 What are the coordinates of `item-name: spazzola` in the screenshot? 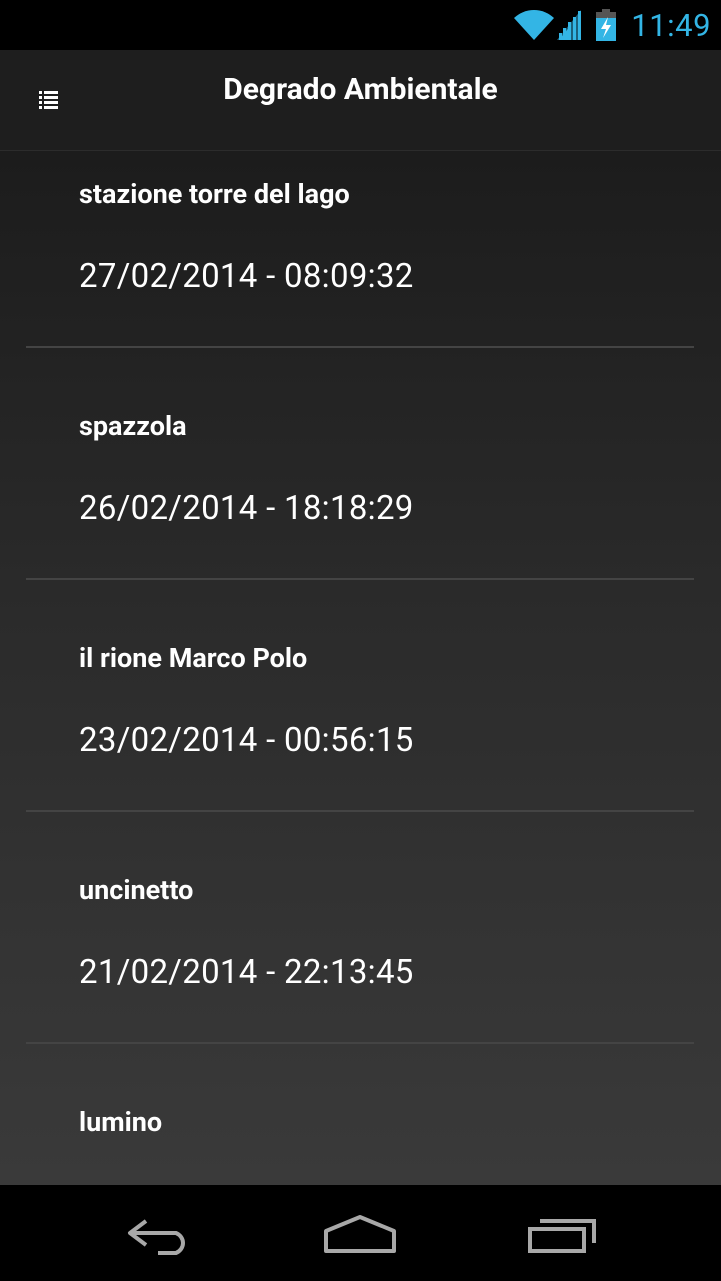 It's located at (133, 426).